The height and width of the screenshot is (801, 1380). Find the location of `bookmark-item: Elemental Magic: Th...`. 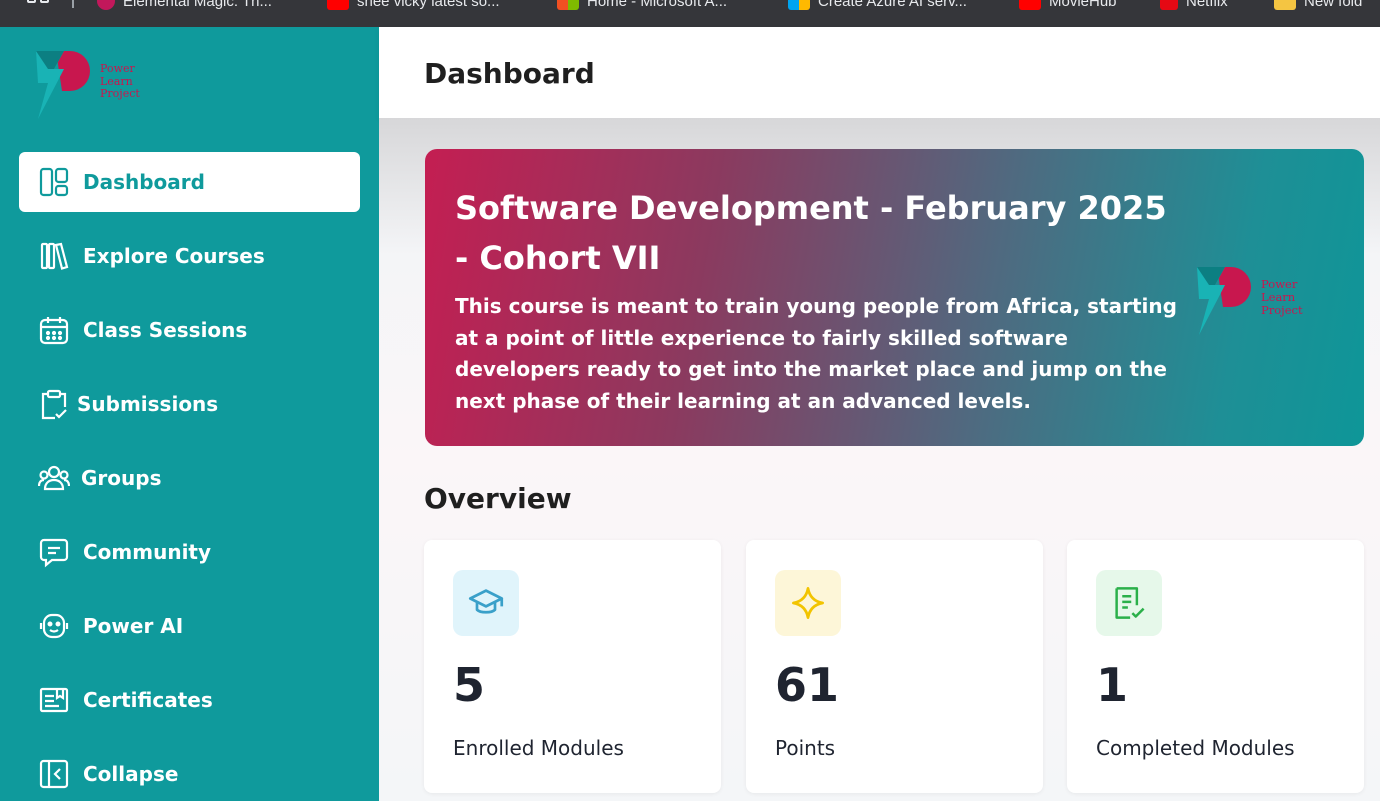

bookmark-item: Elemental Magic: Th... is located at coordinates (184, 5).